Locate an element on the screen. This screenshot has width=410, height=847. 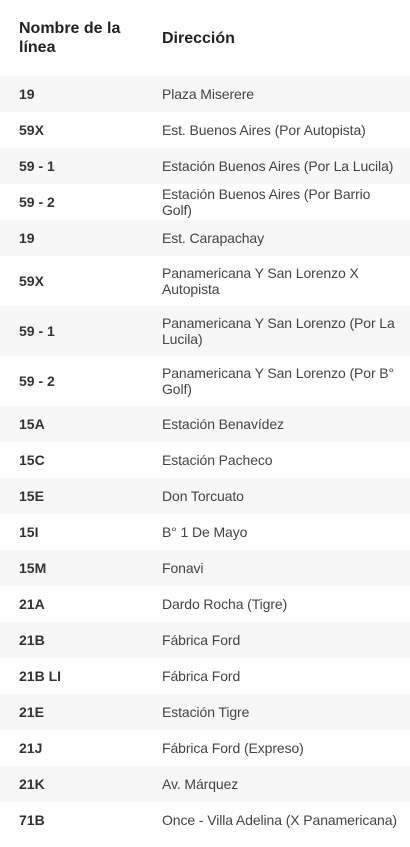
table-row: 21E Estación Tigre is located at coordinates (205, 712).